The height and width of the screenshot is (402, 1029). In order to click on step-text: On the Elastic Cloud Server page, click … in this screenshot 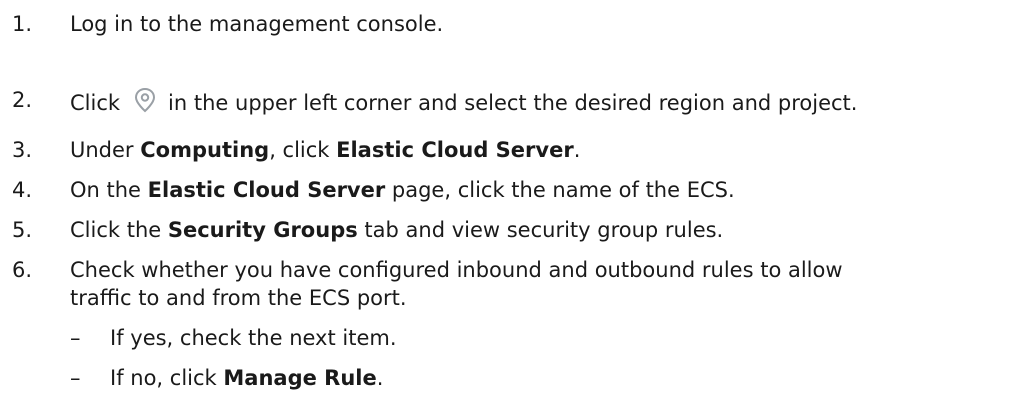, I will do `click(402, 190)`.